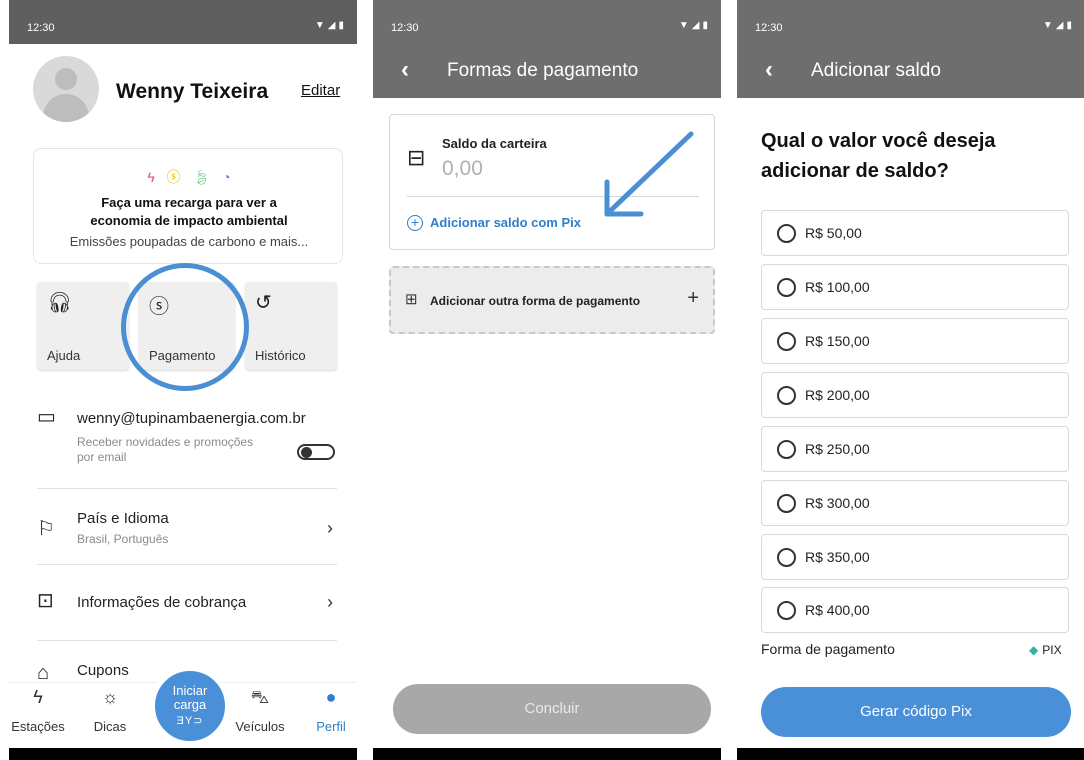 This screenshot has width=1084, height=760. I want to click on arrow-annotation, so click(649, 174).